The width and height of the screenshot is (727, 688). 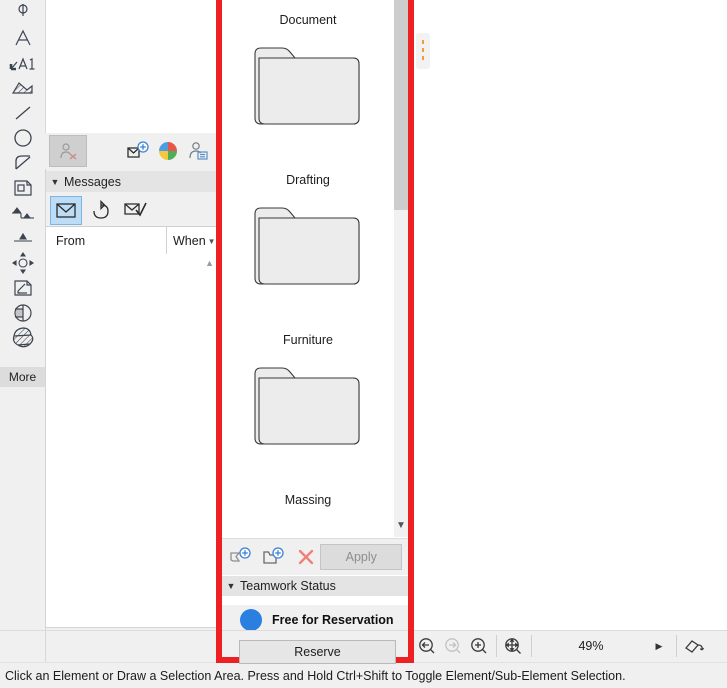 What do you see at coordinates (694, 646) in the screenshot?
I see `orbit-icon` at bounding box center [694, 646].